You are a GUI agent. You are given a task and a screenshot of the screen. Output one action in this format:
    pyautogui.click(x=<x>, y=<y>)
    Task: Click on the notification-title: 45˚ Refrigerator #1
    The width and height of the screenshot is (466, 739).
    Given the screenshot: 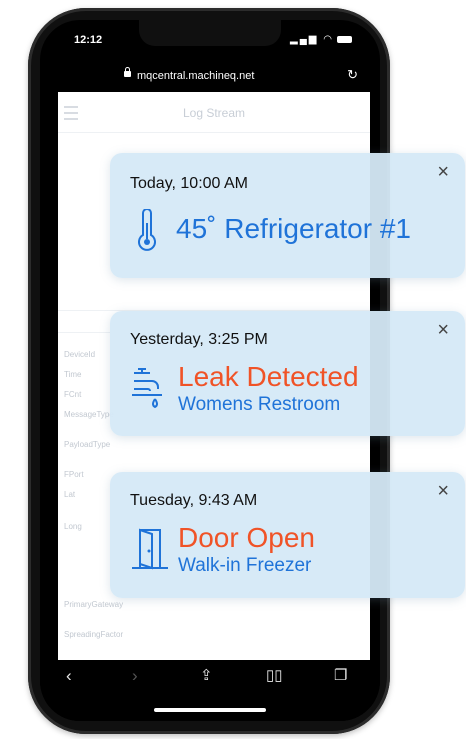 What is the action you would take?
    pyautogui.click(x=294, y=228)
    